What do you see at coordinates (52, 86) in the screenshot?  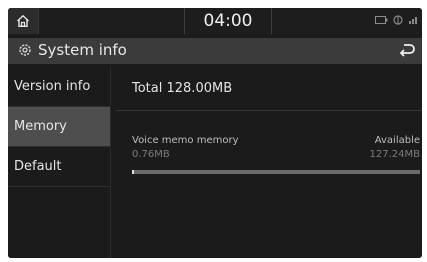 I see `sidebar-item-label: Version info` at bounding box center [52, 86].